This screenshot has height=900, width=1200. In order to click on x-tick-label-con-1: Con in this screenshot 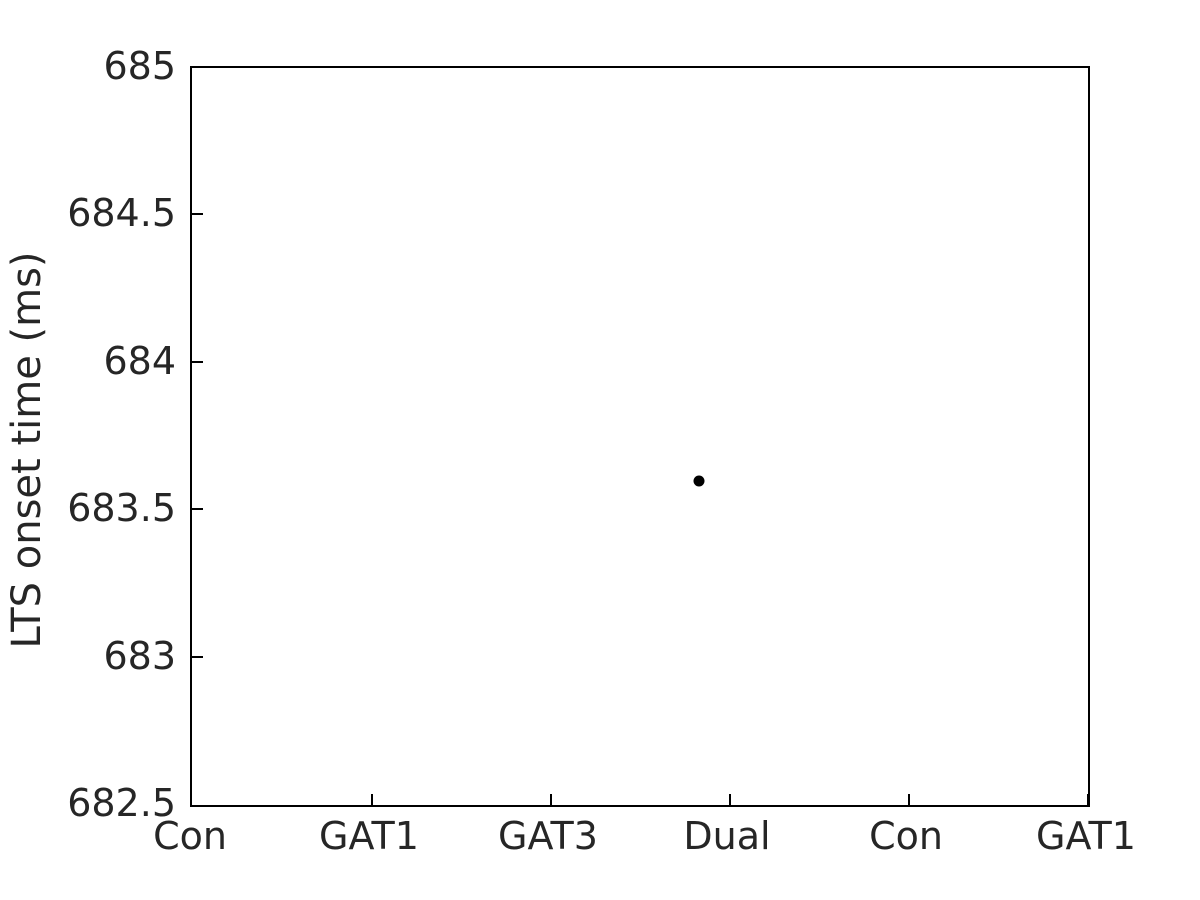, I will do `click(190, 836)`.